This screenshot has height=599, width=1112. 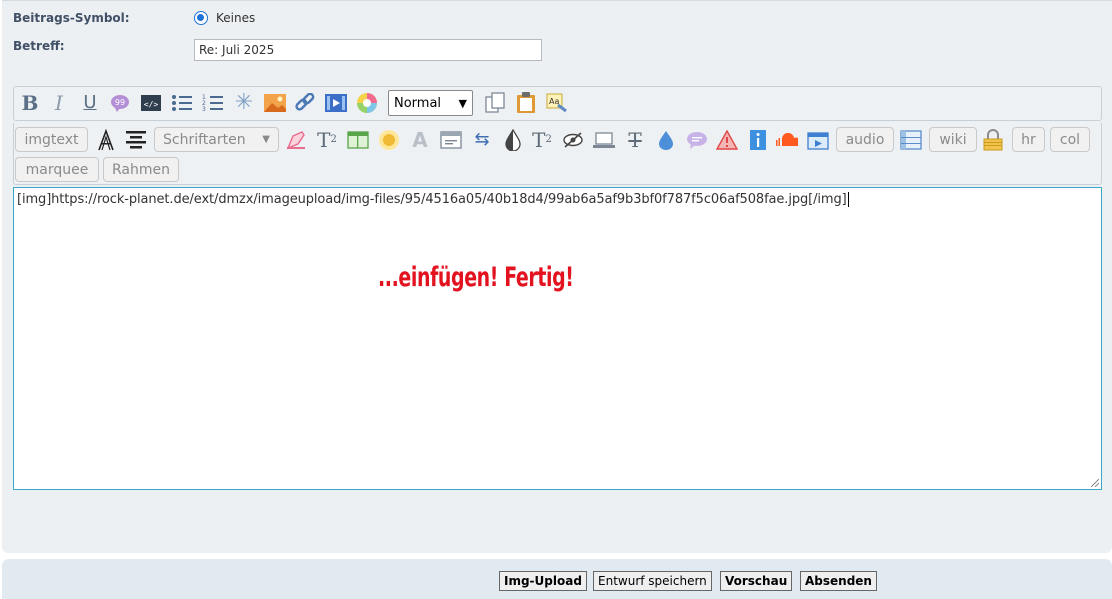 I want to click on frame-button: Rahmen, so click(x=141, y=169).